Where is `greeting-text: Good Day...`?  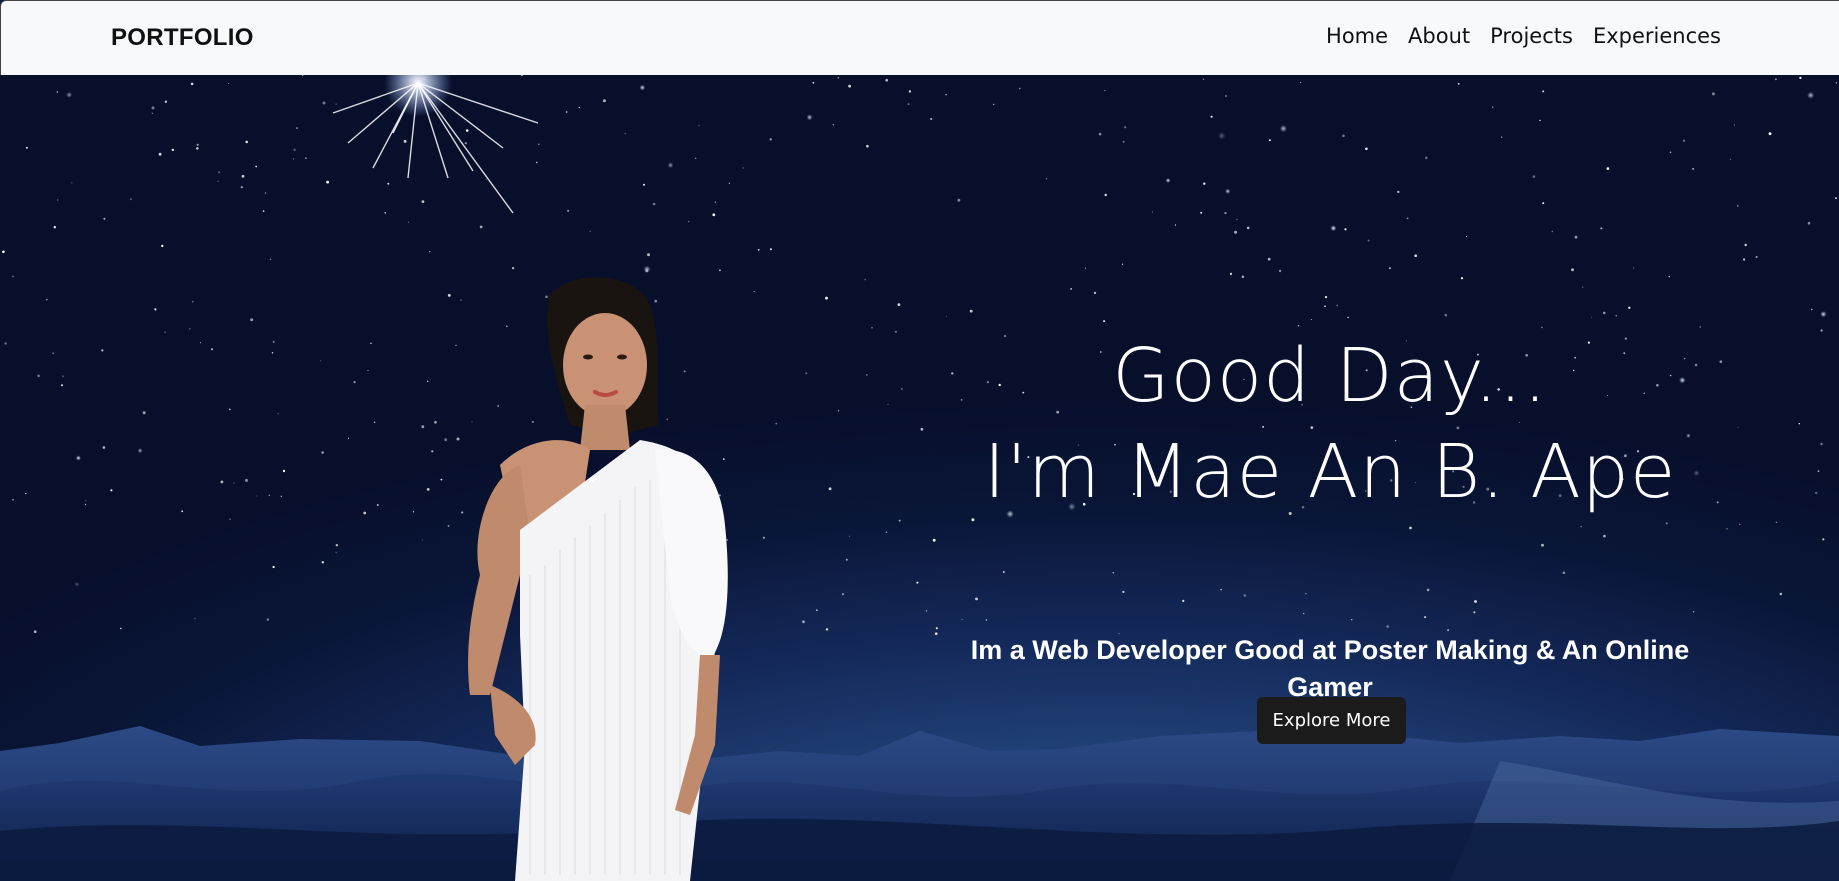
greeting-text: Good Day... is located at coordinates (1330, 376).